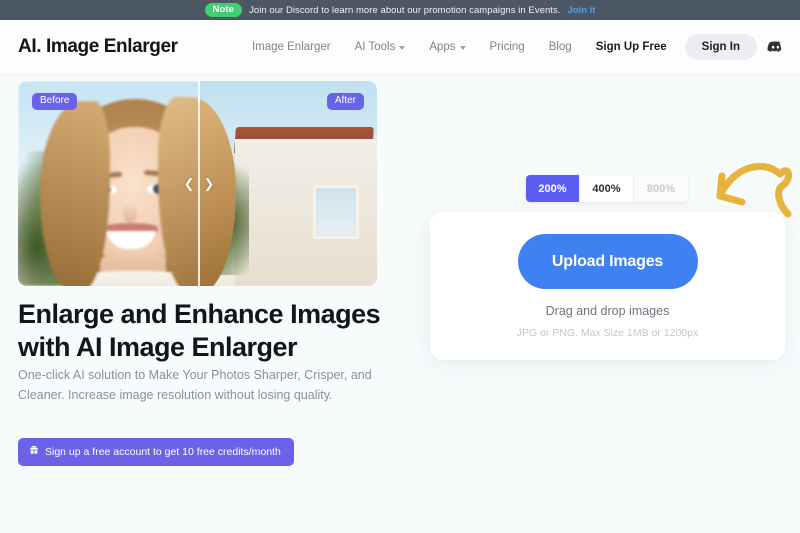 The height and width of the screenshot is (533, 800). I want to click on hair-front-left, so click(75, 193).